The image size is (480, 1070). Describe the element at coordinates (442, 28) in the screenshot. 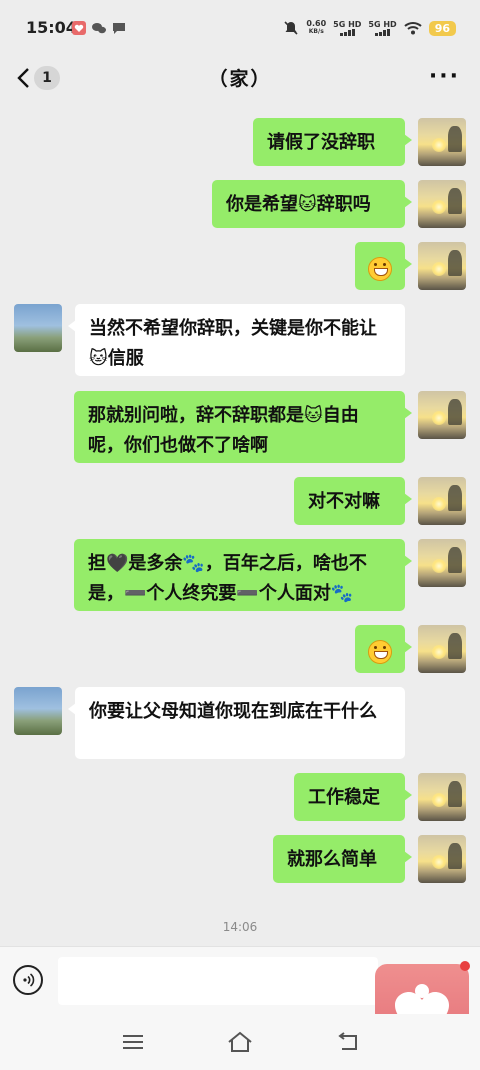

I see `battery-icon: 96` at that location.